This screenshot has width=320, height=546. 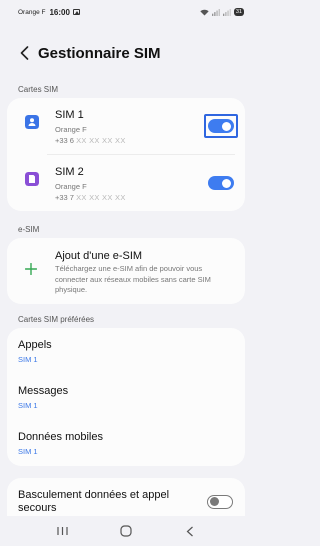 I want to click on preferred-data-row: Données mobiles SIM 1, so click(x=126, y=443).